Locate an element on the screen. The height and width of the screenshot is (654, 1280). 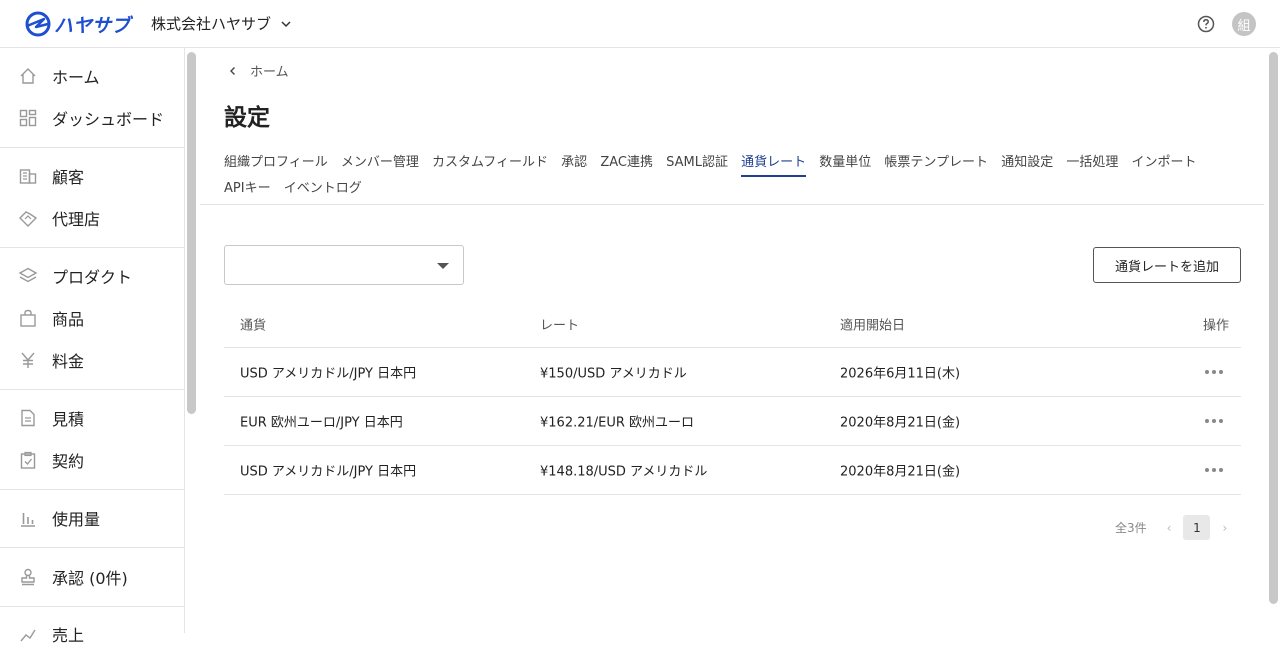
column-header-start-date: 適用開始日 is located at coordinates (873, 325).